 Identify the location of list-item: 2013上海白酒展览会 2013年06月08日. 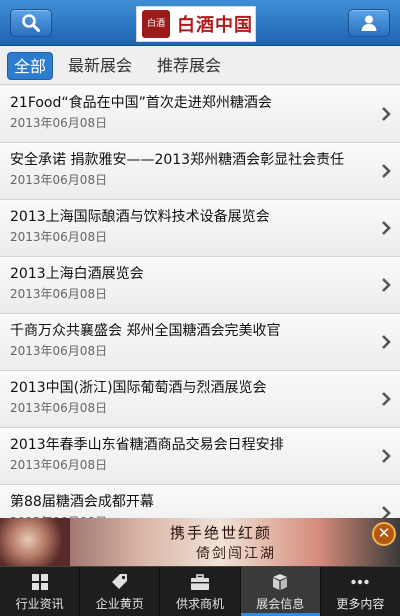
(200, 285).